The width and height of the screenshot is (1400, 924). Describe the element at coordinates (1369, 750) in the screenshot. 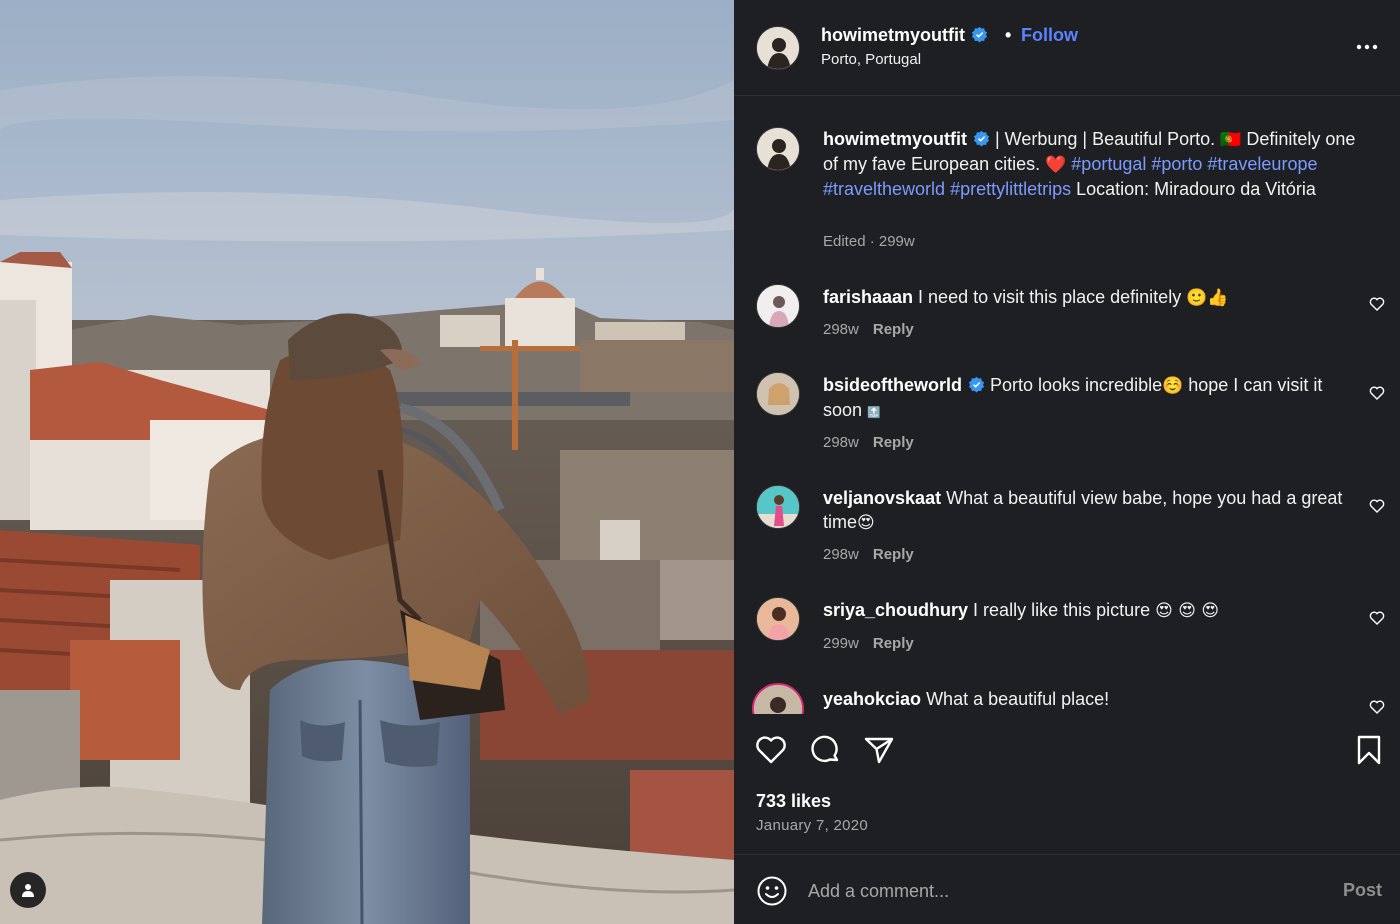

I see `bookmark-icon` at that location.